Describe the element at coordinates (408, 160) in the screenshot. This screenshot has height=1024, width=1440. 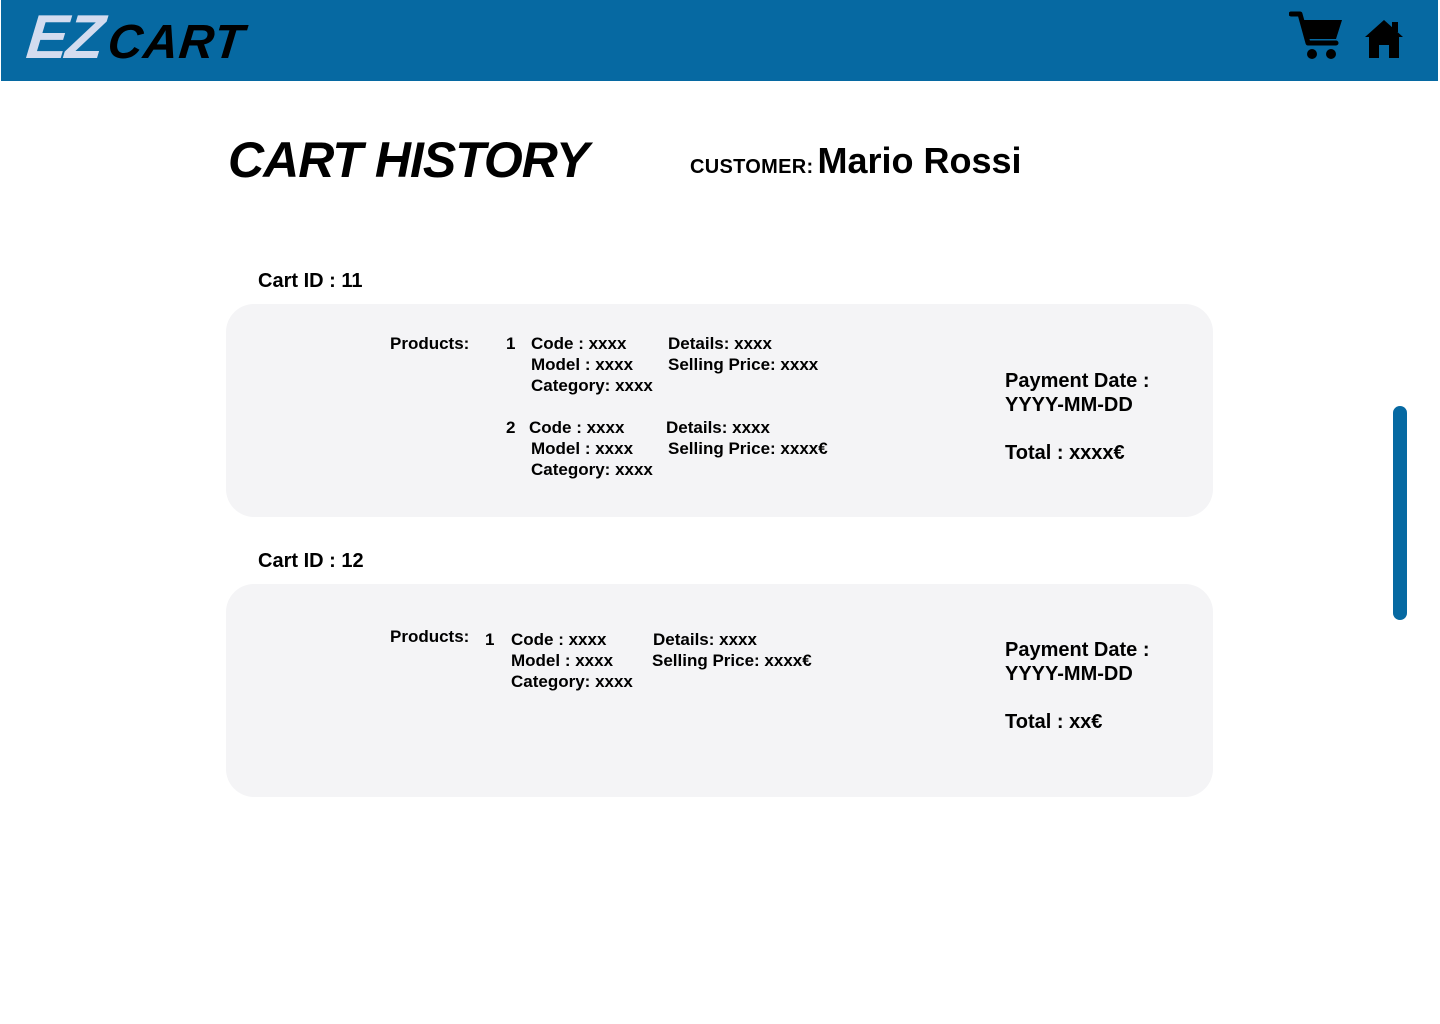
I see `page-title: CART HISTORY` at that location.